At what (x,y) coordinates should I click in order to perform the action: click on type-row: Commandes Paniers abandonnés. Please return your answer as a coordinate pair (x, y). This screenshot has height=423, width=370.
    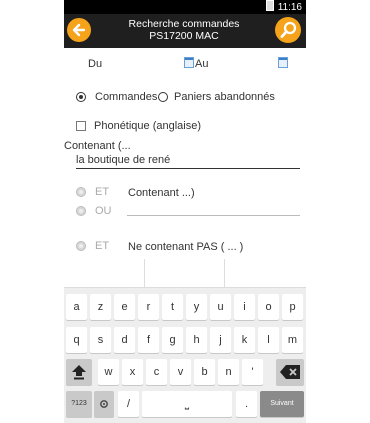
    Looking at the image, I should click on (185, 98).